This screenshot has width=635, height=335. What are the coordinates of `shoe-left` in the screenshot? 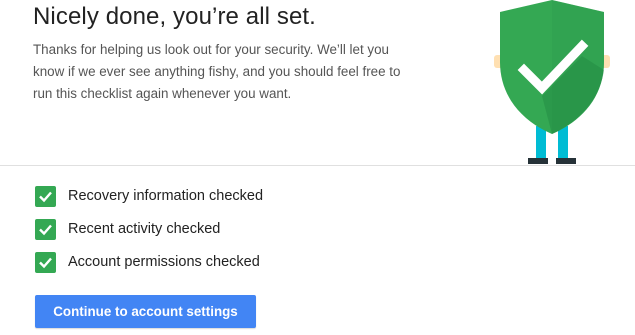 It's located at (538, 161).